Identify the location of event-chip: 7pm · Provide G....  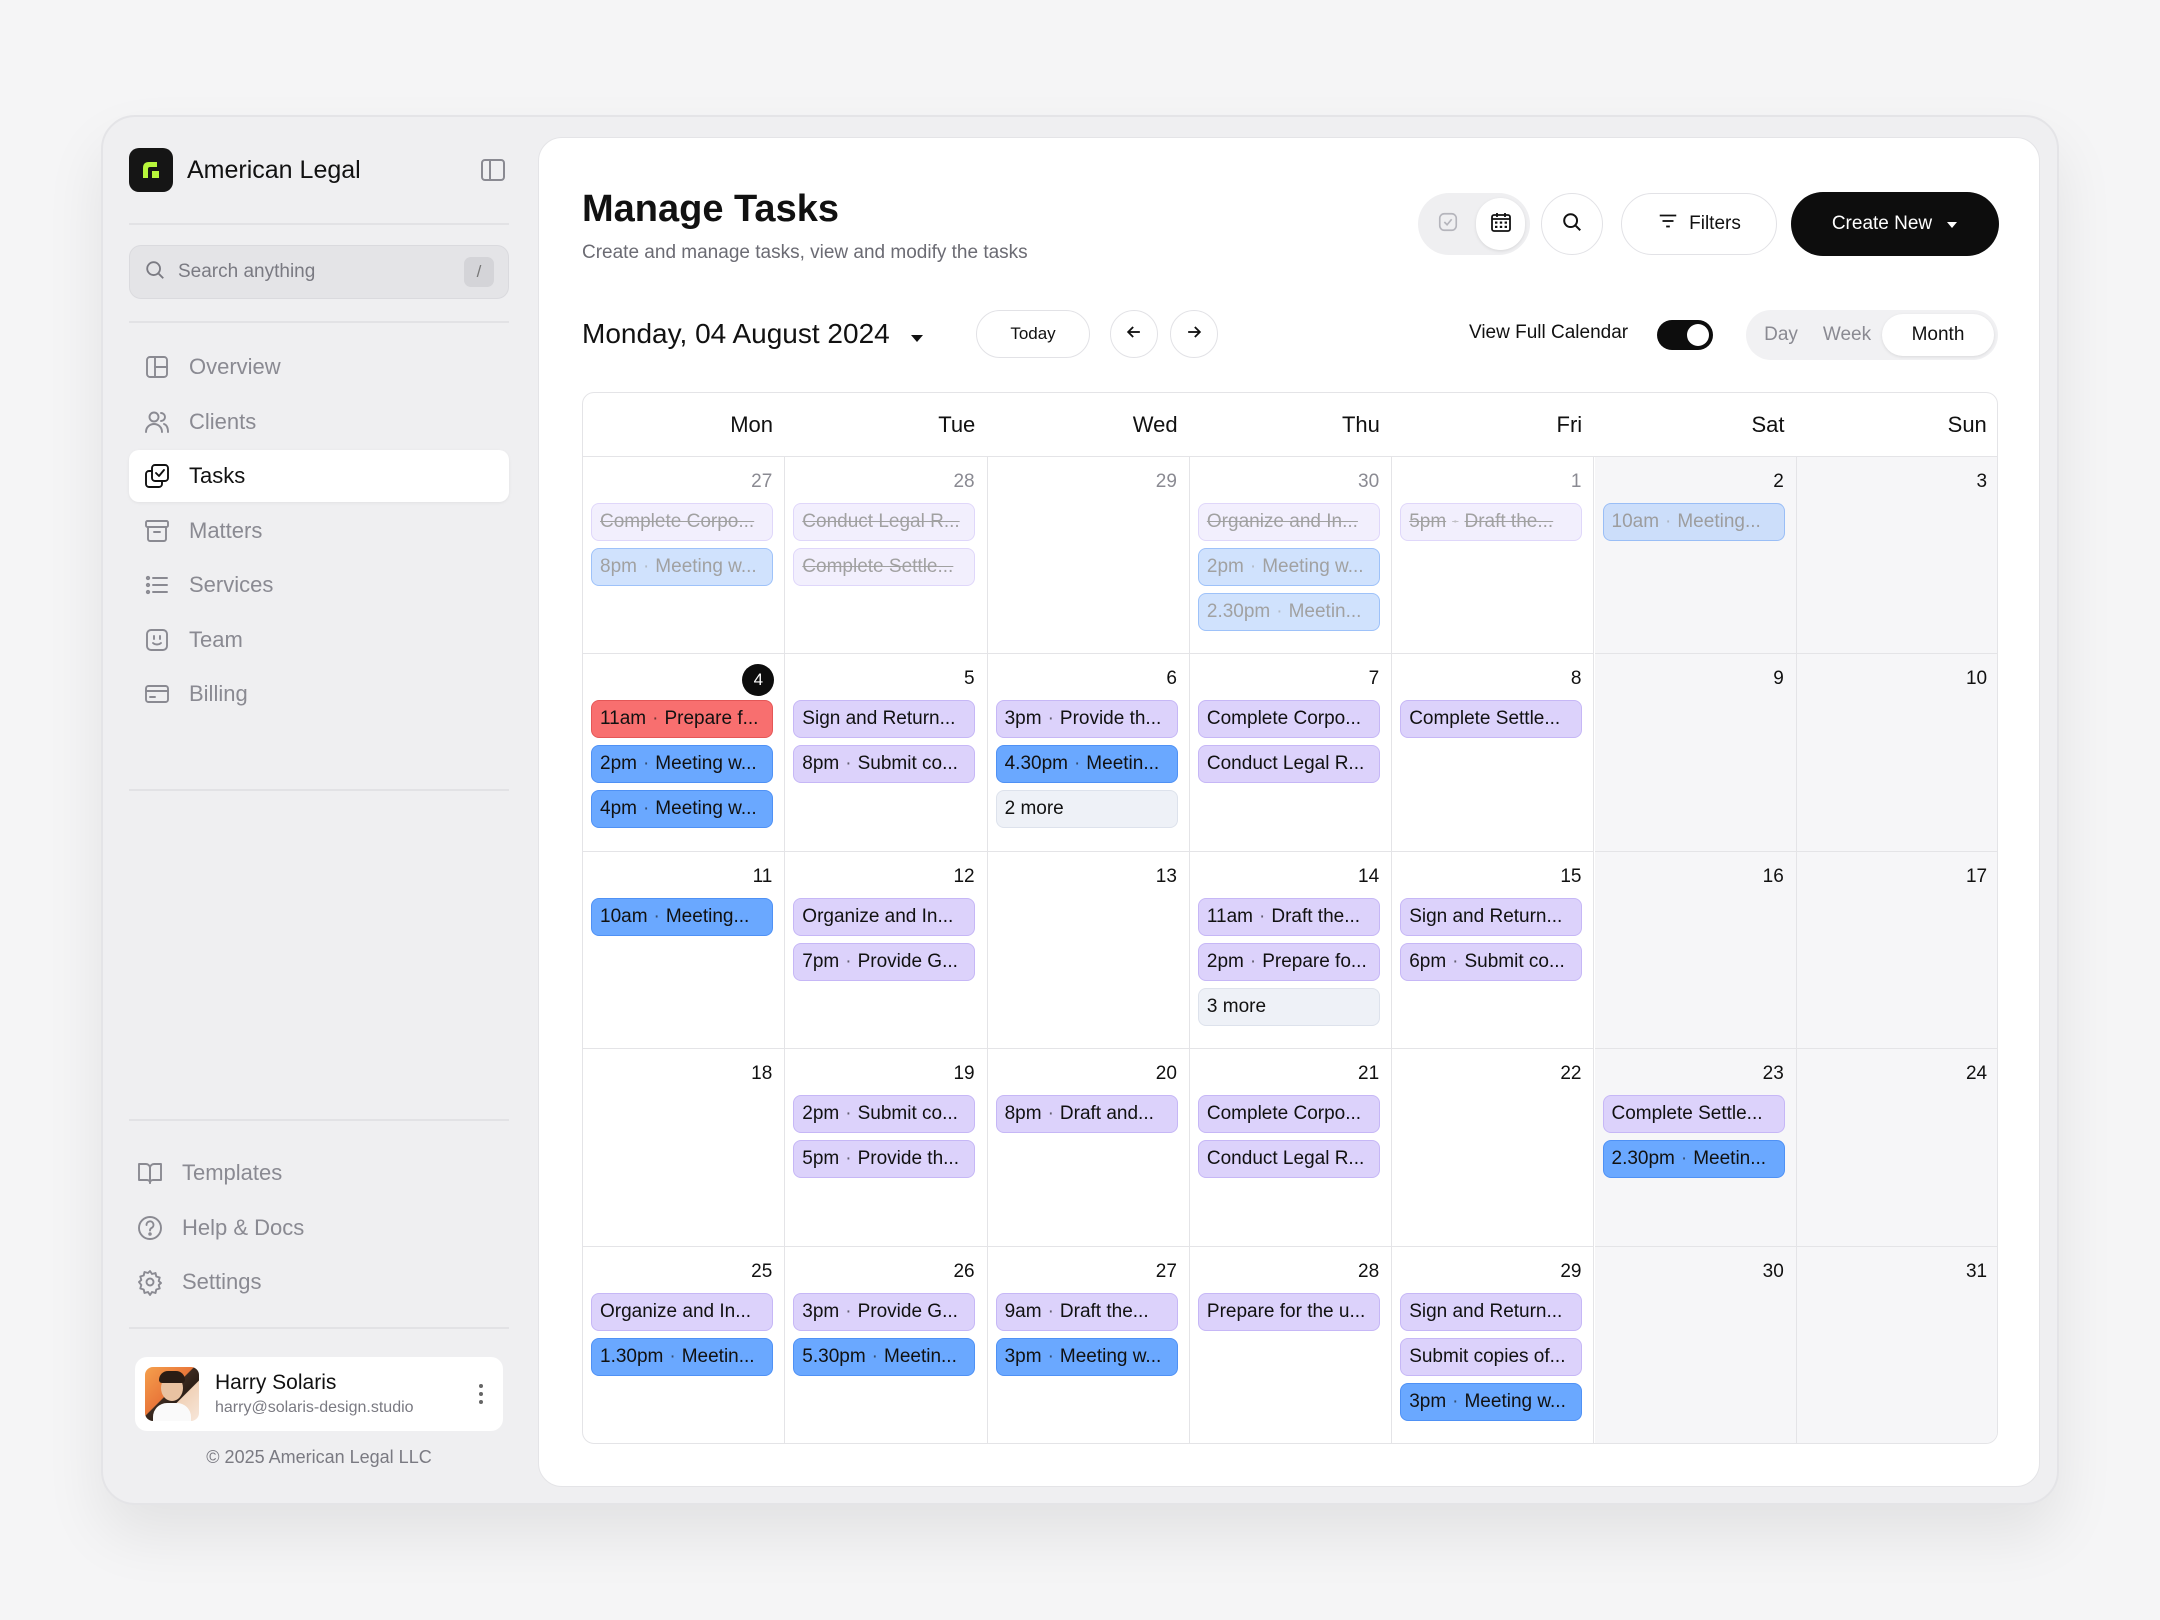
(884, 961).